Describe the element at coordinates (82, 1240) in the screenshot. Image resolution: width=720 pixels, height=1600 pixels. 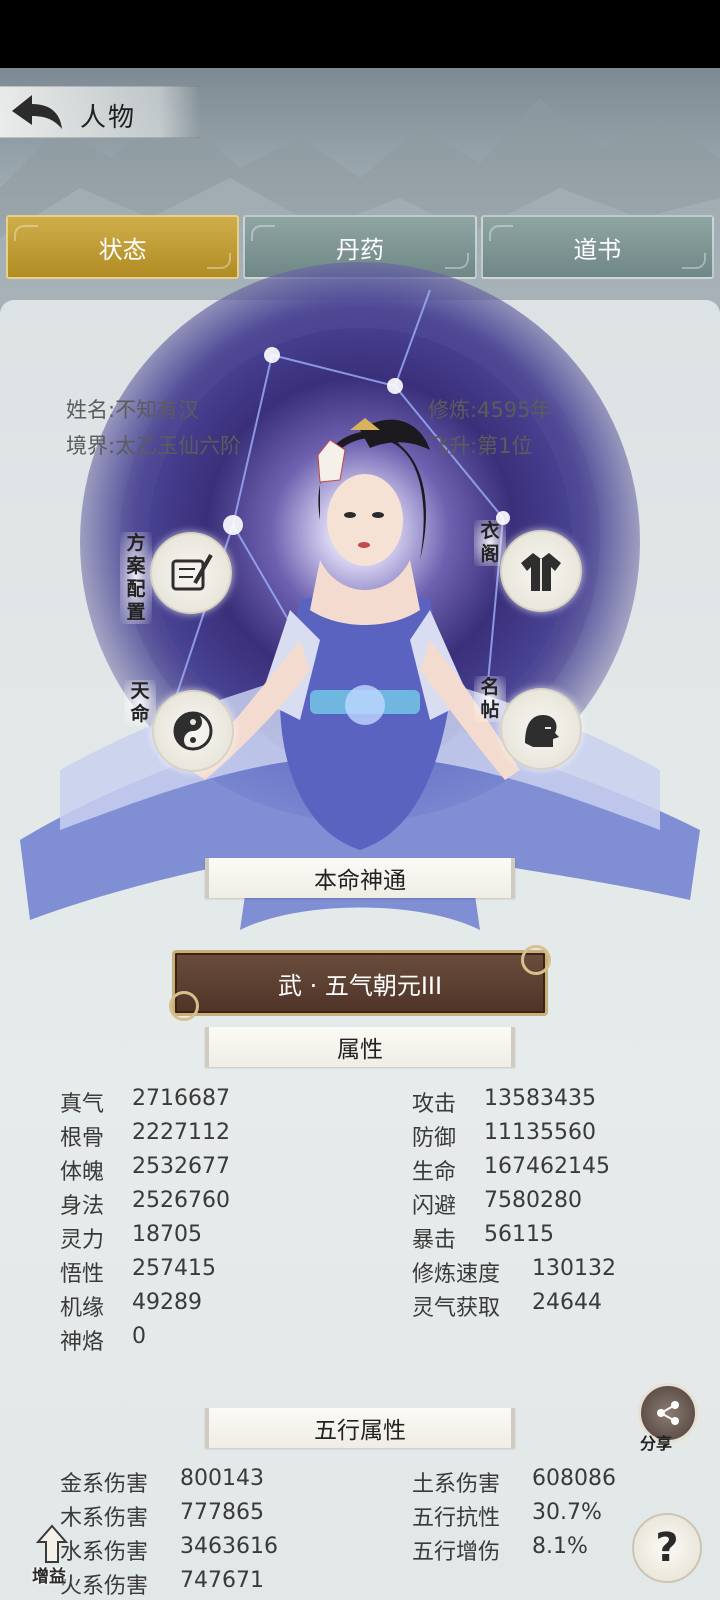
I see `stat-name: 灵力` at that location.